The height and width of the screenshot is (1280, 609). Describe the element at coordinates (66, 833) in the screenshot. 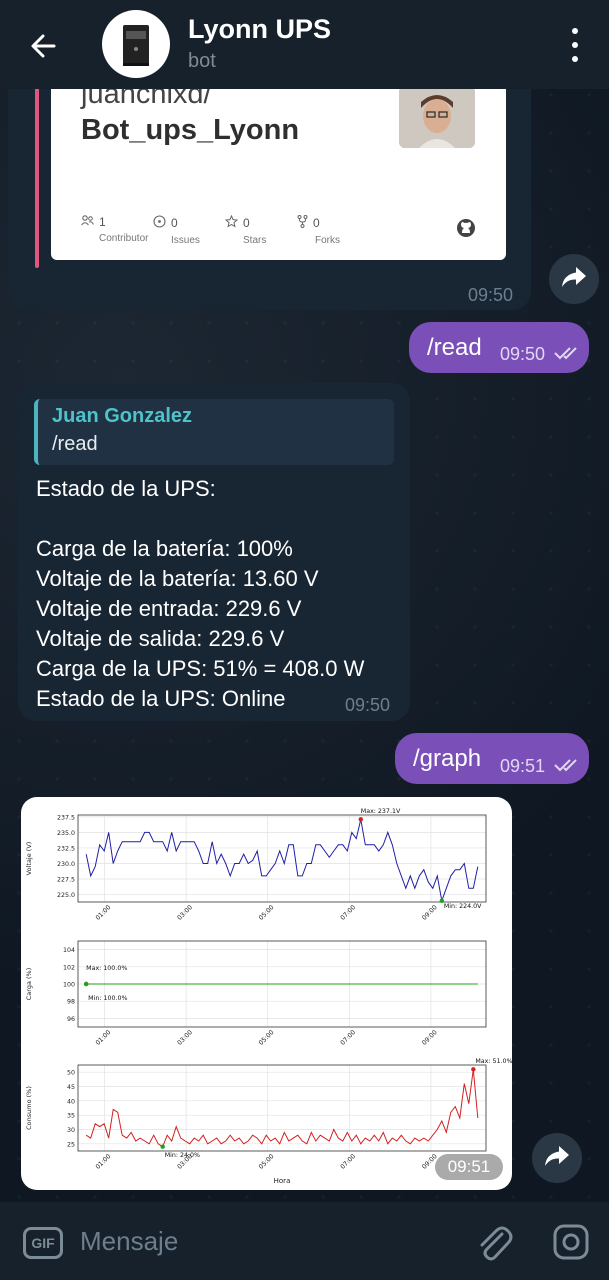

I see `y-tick-label: 235.0` at that location.